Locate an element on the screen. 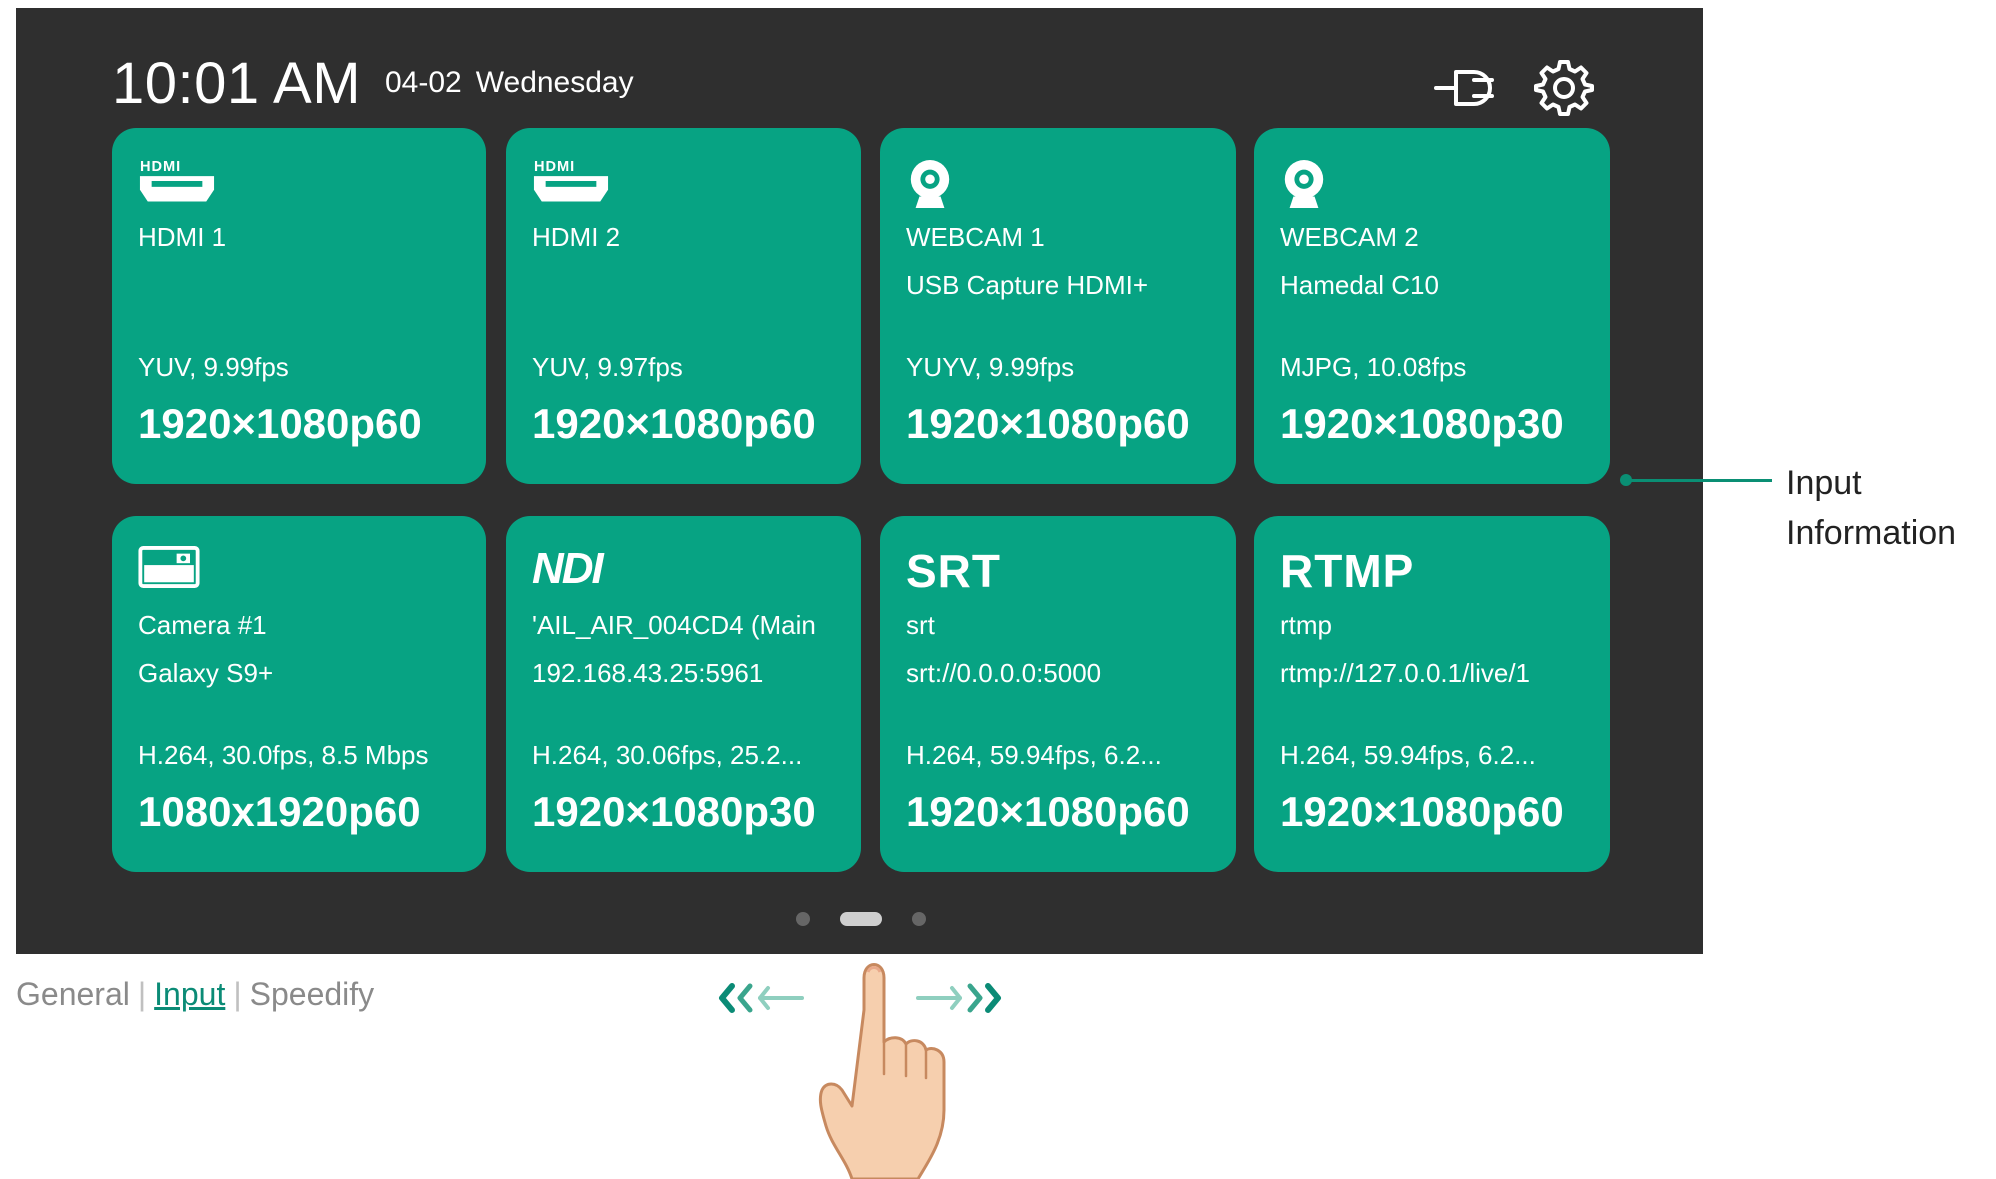  input-device: USB Capture HDMI+ is located at coordinates (1027, 285).